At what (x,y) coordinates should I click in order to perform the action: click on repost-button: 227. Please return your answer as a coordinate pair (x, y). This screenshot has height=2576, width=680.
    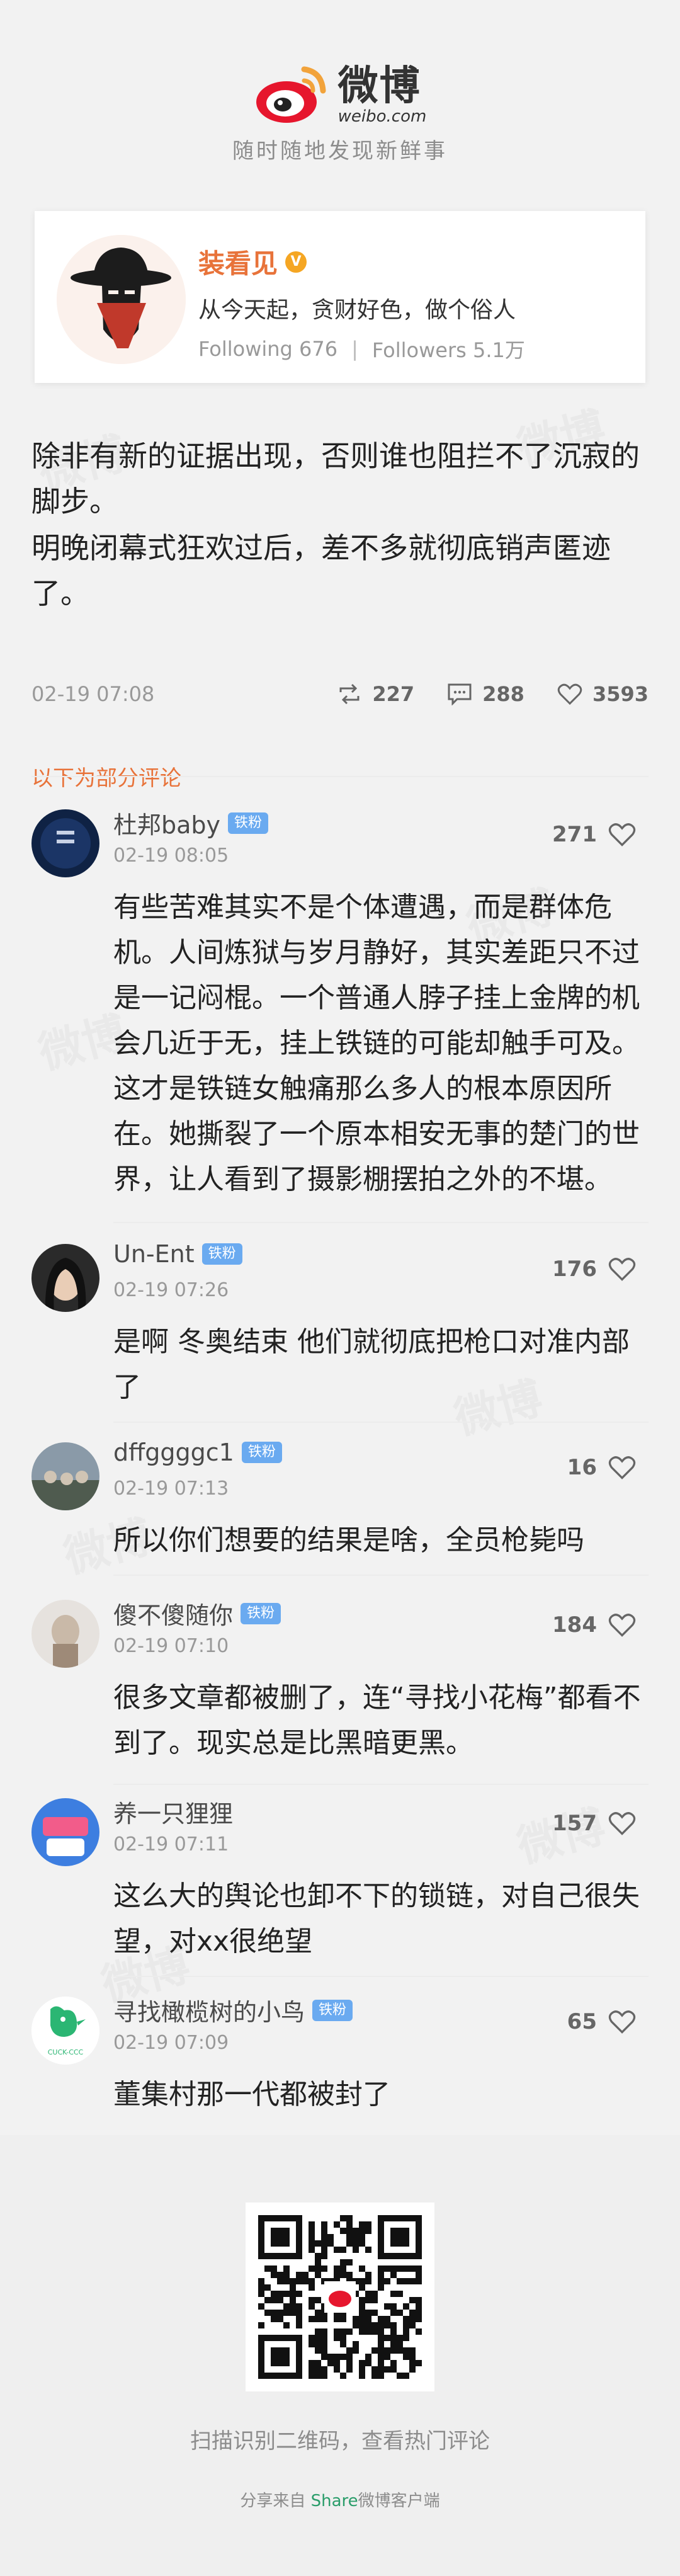
    Looking at the image, I should click on (375, 694).